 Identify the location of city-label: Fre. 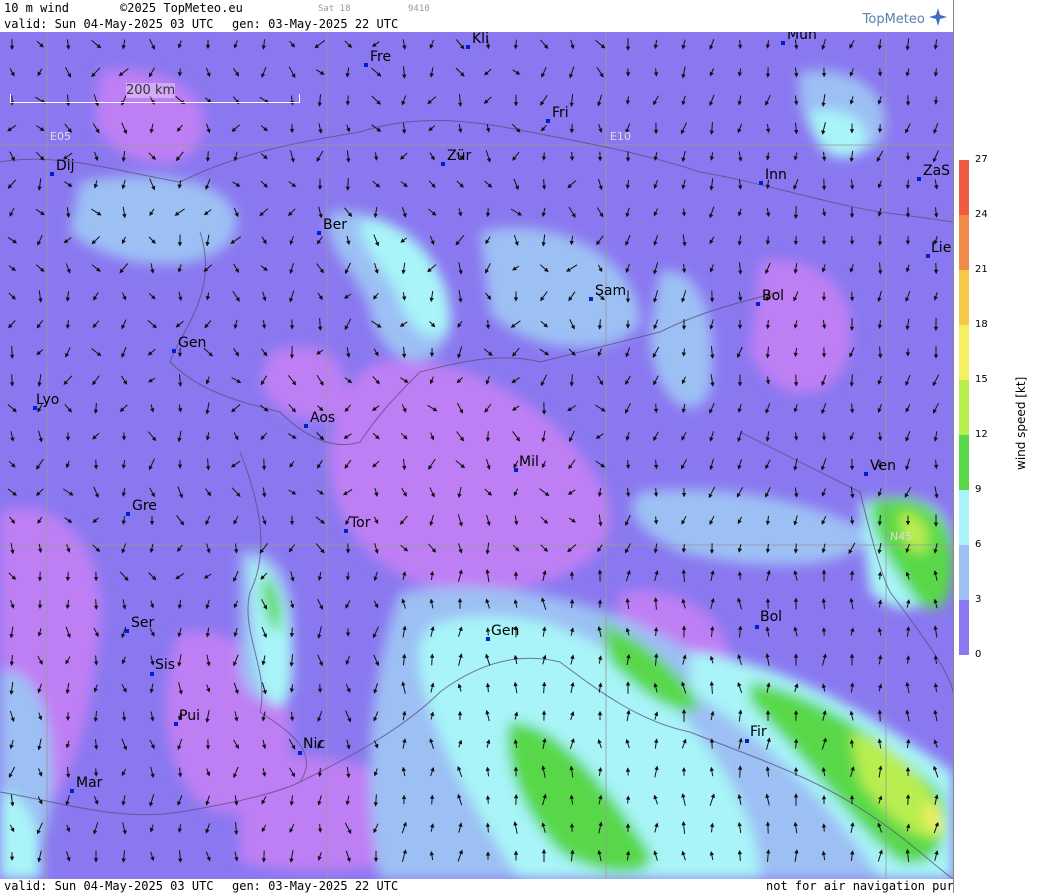
(381, 57).